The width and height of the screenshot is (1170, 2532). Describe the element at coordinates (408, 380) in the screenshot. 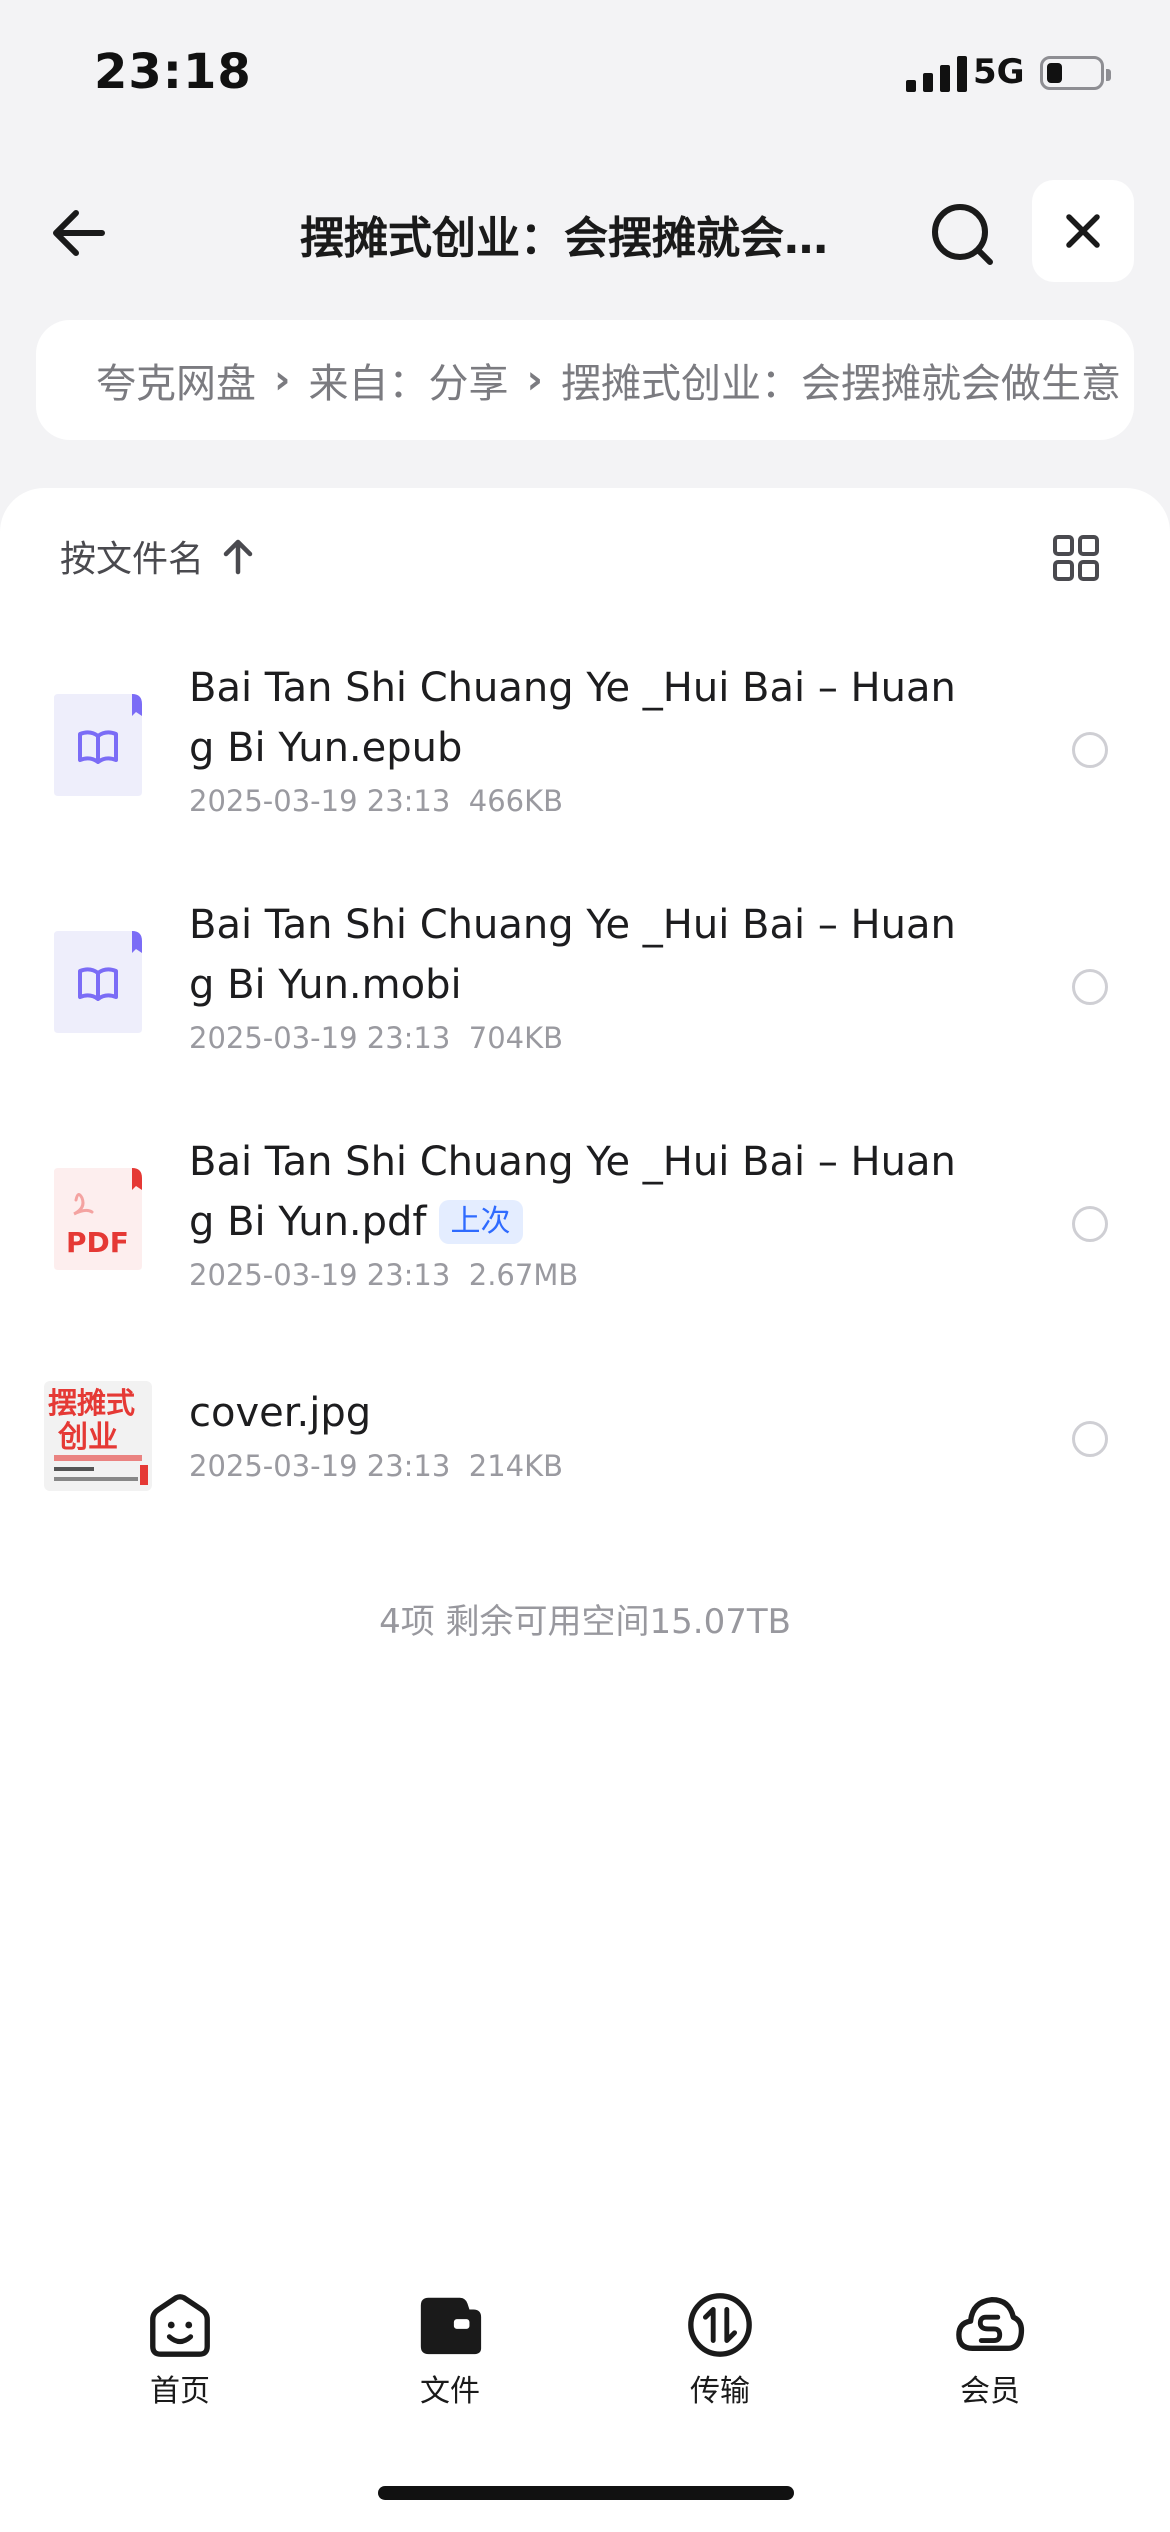

I see `breadcrumb-item-share: 来自：分享` at that location.